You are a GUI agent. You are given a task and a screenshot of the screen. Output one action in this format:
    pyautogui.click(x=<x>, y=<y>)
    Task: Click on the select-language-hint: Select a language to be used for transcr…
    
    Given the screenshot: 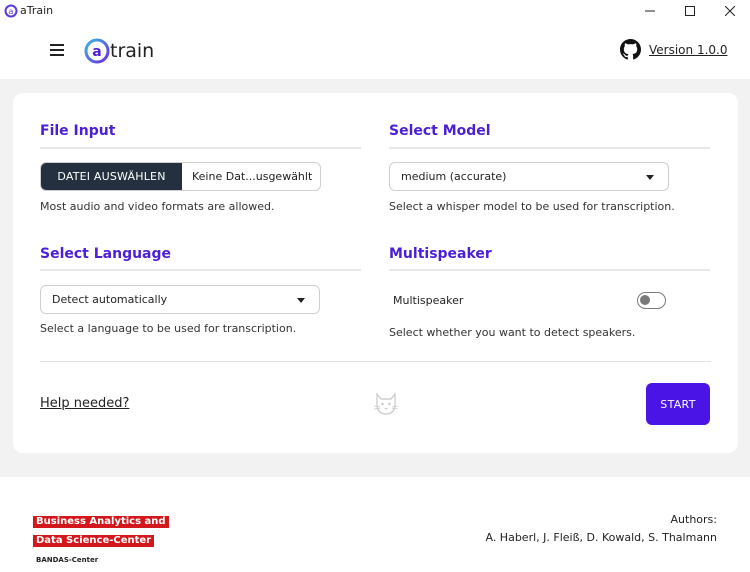 What is the action you would take?
    pyautogui.click(x=168, y=328)
    